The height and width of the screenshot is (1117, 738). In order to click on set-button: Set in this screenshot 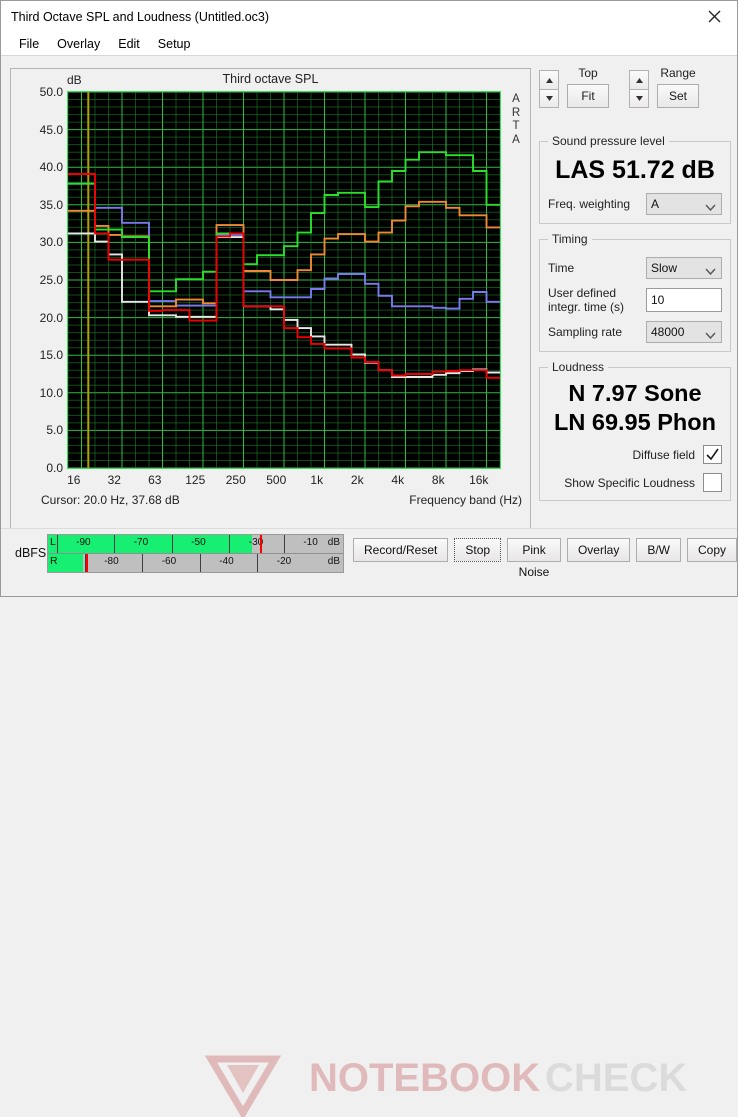, I will do `click(678, 96)`.